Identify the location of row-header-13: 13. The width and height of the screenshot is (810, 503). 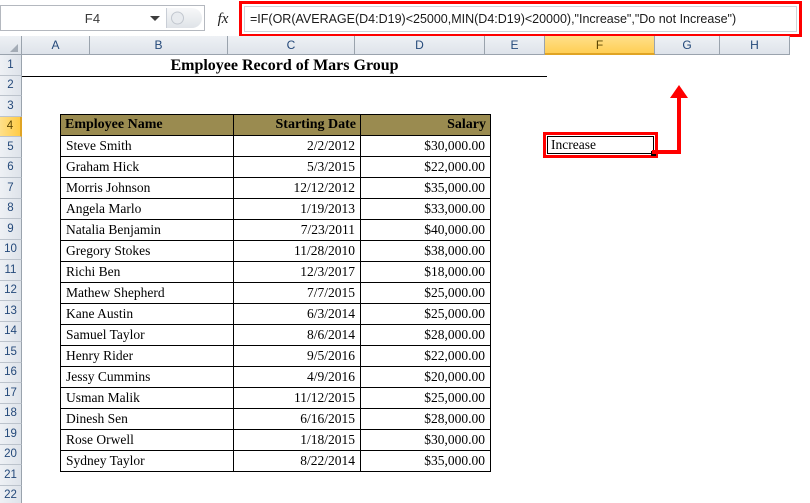
(11, 311).